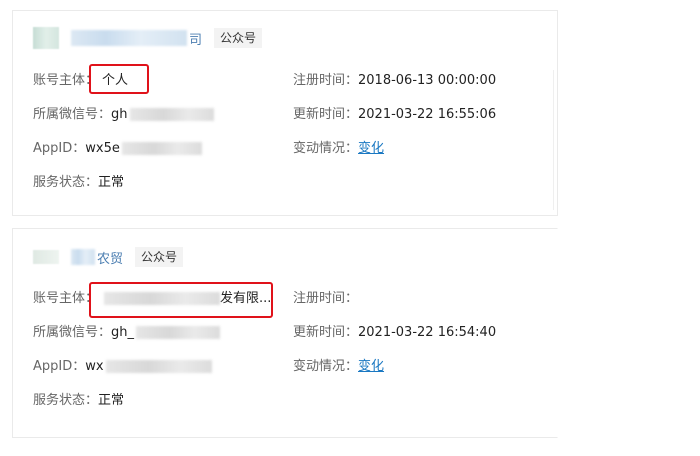  I want to click on updated-row: 更新时间：2021-03-22 16:54:40, so click(394, 333).